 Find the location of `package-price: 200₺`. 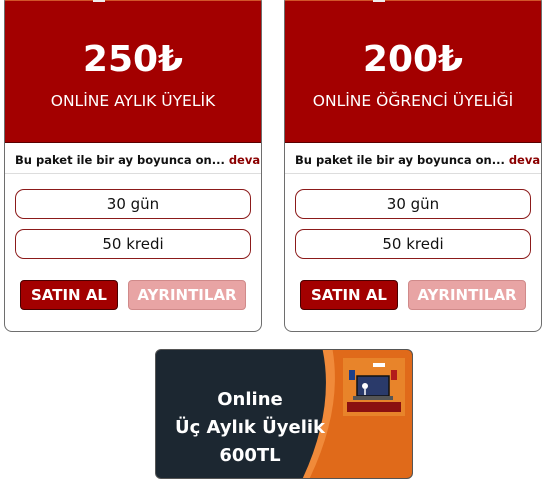

package-price: 200₺ is located at coordinates (413, 59).